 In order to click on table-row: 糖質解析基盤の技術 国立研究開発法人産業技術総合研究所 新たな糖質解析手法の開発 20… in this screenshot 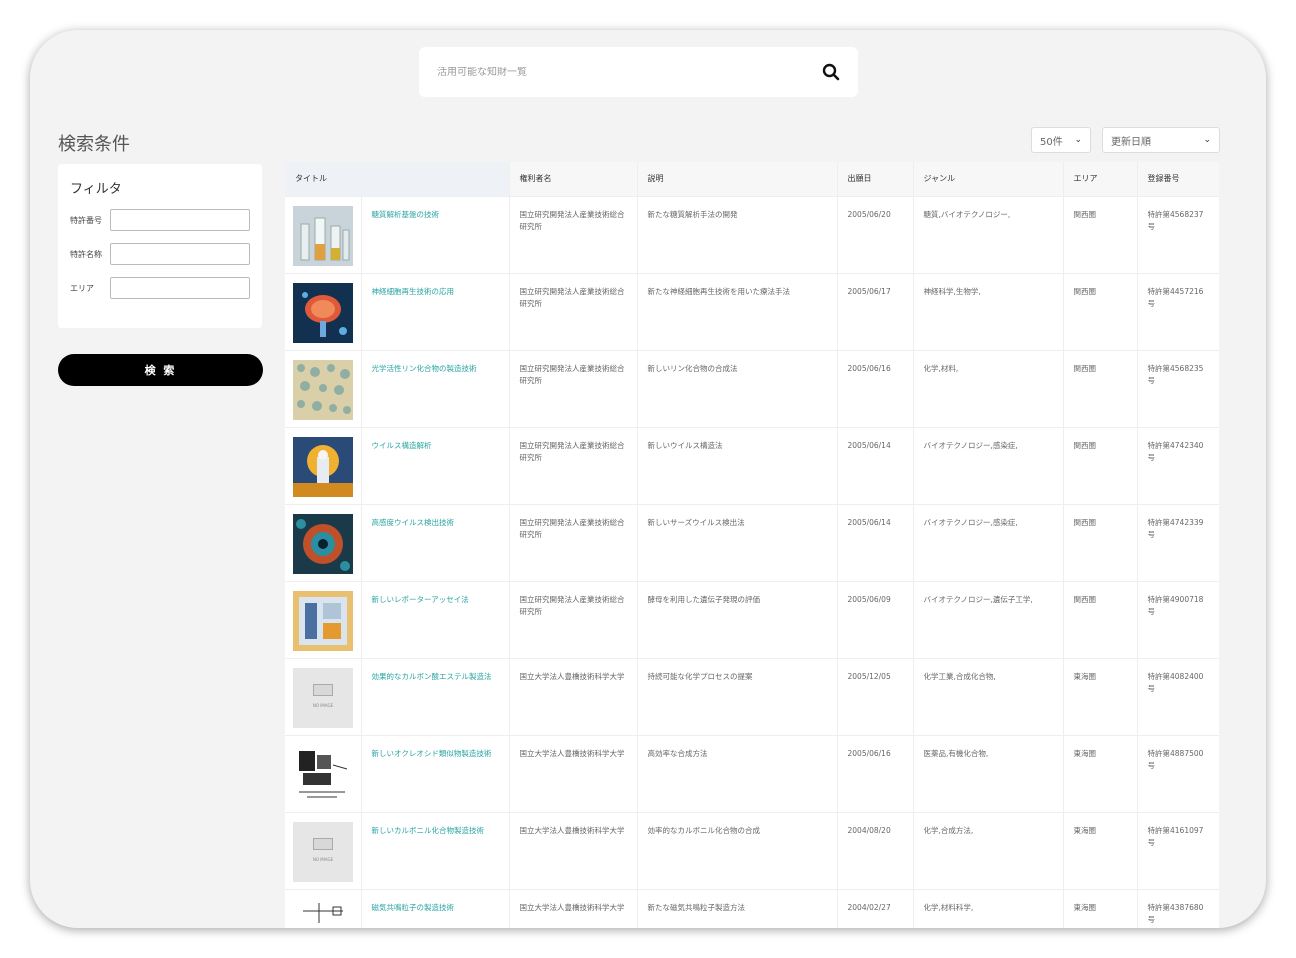, I will do `click(752, 234)`.